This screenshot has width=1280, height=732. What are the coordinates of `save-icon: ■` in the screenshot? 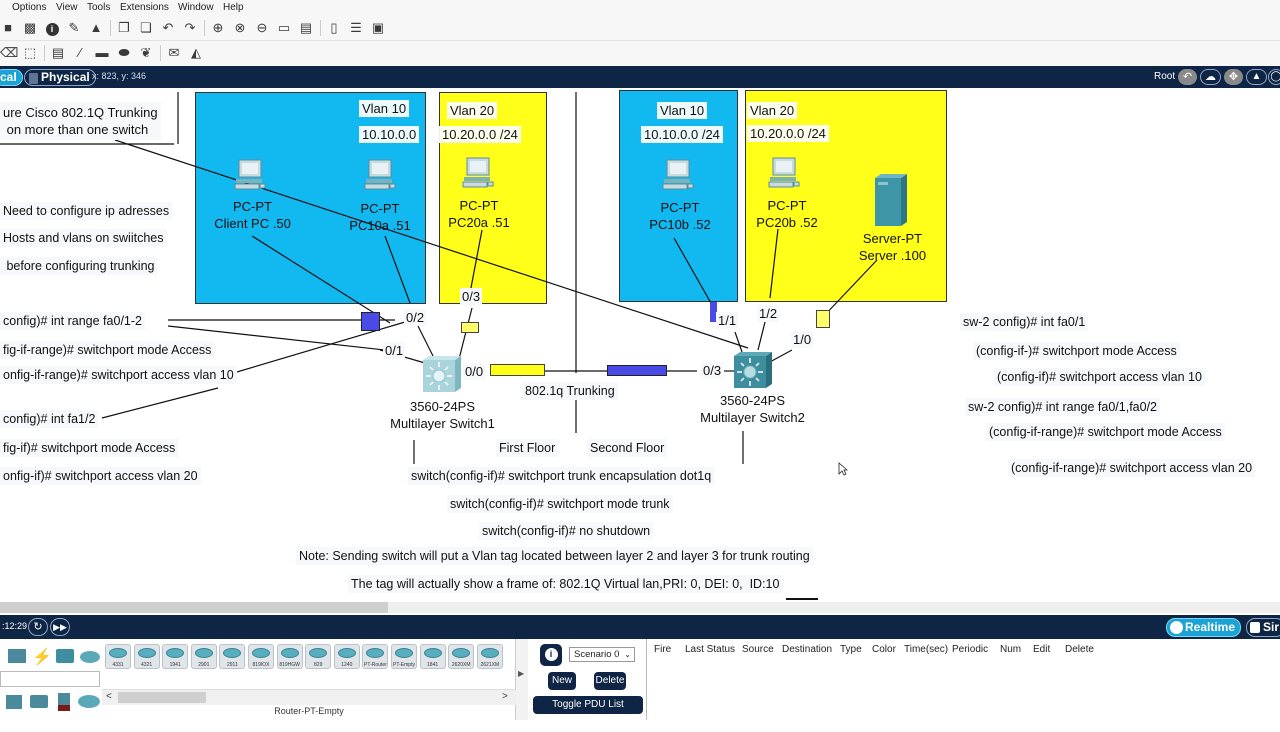 It's located at (8, 28).